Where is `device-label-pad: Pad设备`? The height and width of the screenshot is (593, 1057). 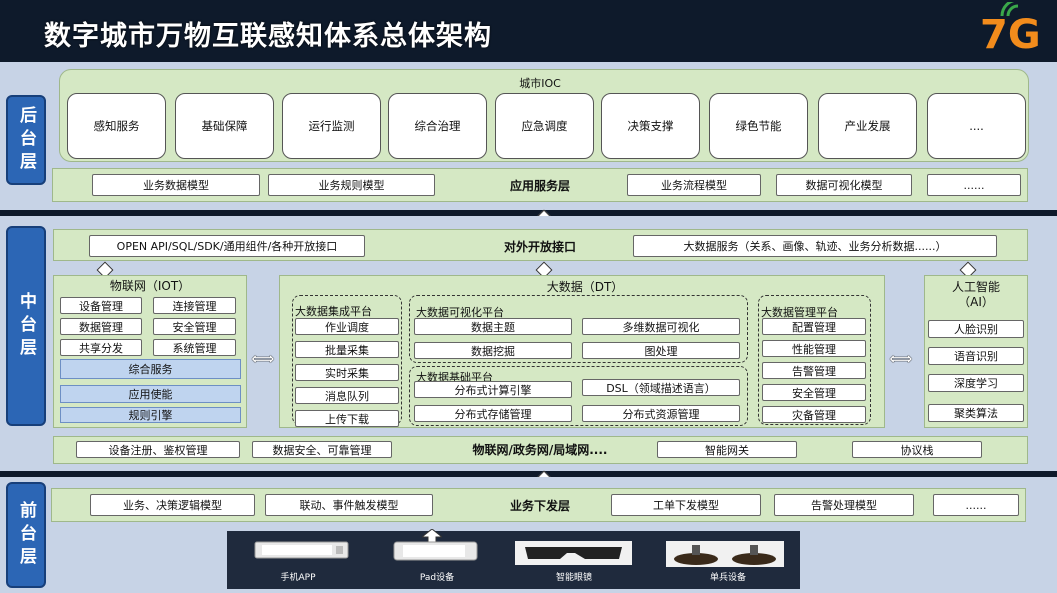
device-label-pad: Pad设备 is located at coordinates (437, 578).